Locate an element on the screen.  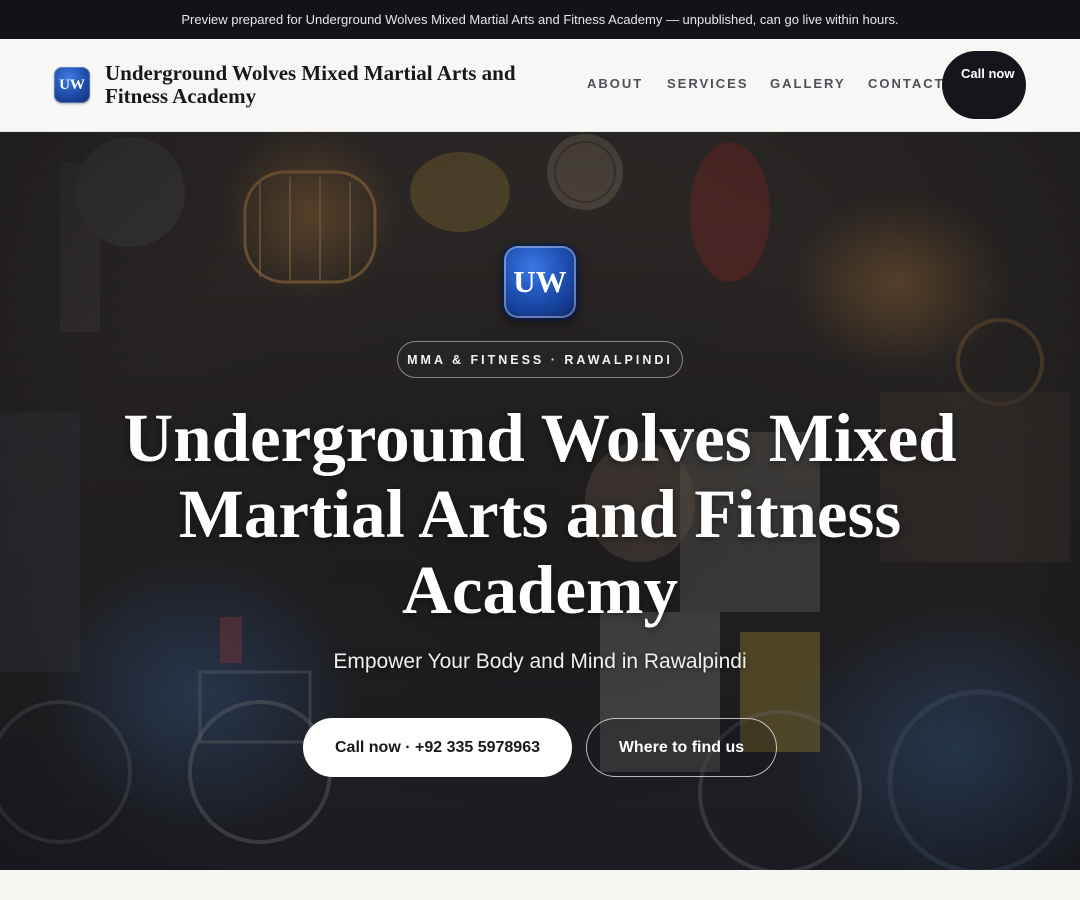
hero-location-button: Where to find us is located at coordinates (681, 747).